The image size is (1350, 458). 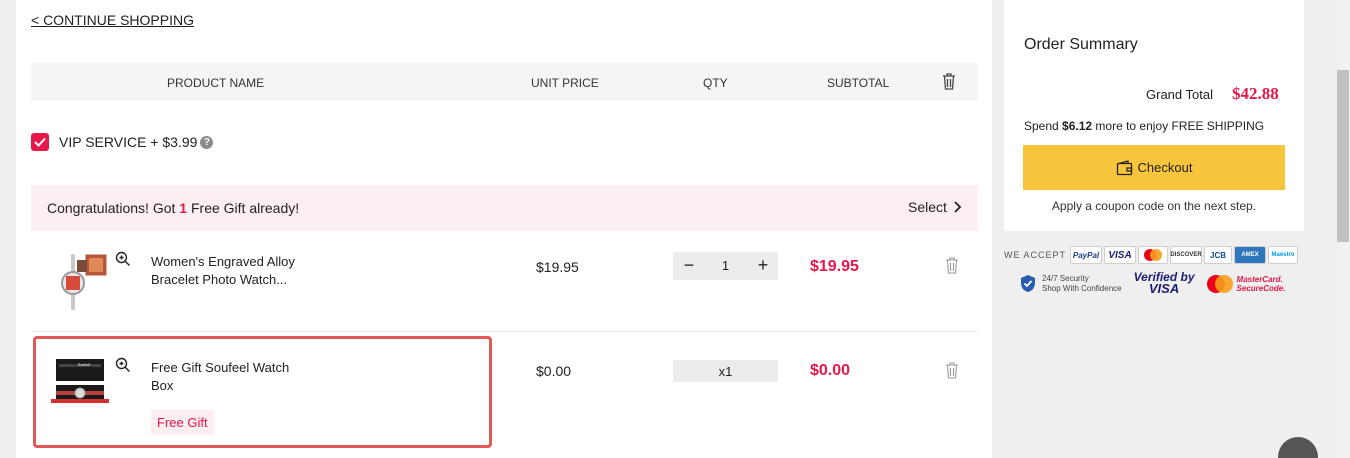 What do you see at coordinates (1179, 94) in the screenshot?
I see `grand-total-label: Grand Total` at bounding box center [1179, 94].